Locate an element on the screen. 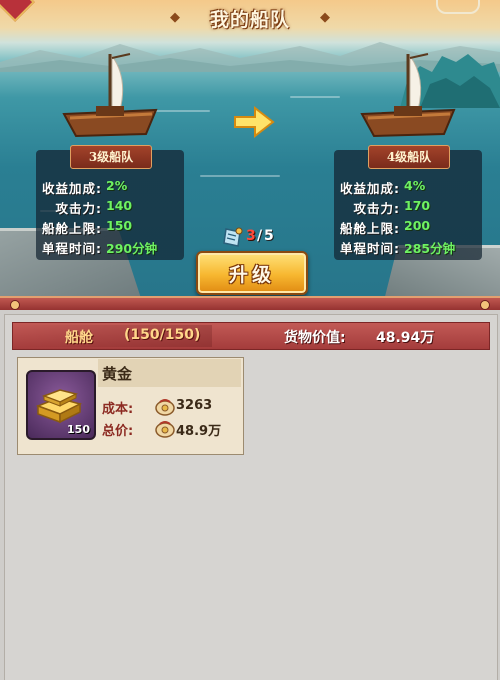 Image resolution: width=500 pixels, height=680 pixels. stat-value: 150 is located at coordinates (119, 225).